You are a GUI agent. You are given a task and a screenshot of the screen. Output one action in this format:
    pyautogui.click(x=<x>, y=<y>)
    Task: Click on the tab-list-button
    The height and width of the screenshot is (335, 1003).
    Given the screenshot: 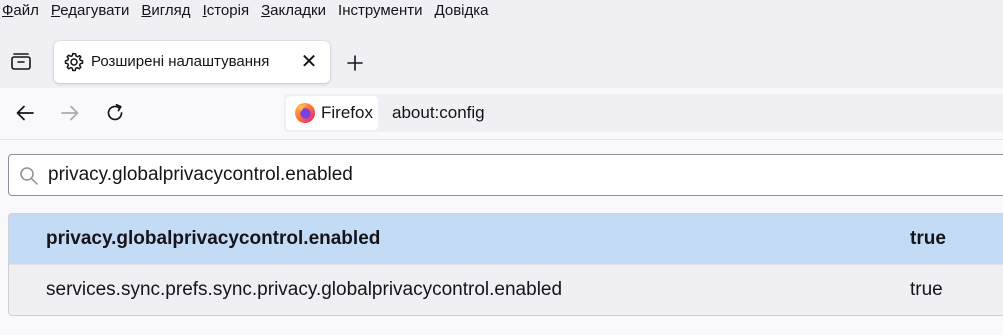 What is the action you would take?
    pyautogui.click(x=21, y=61)
    